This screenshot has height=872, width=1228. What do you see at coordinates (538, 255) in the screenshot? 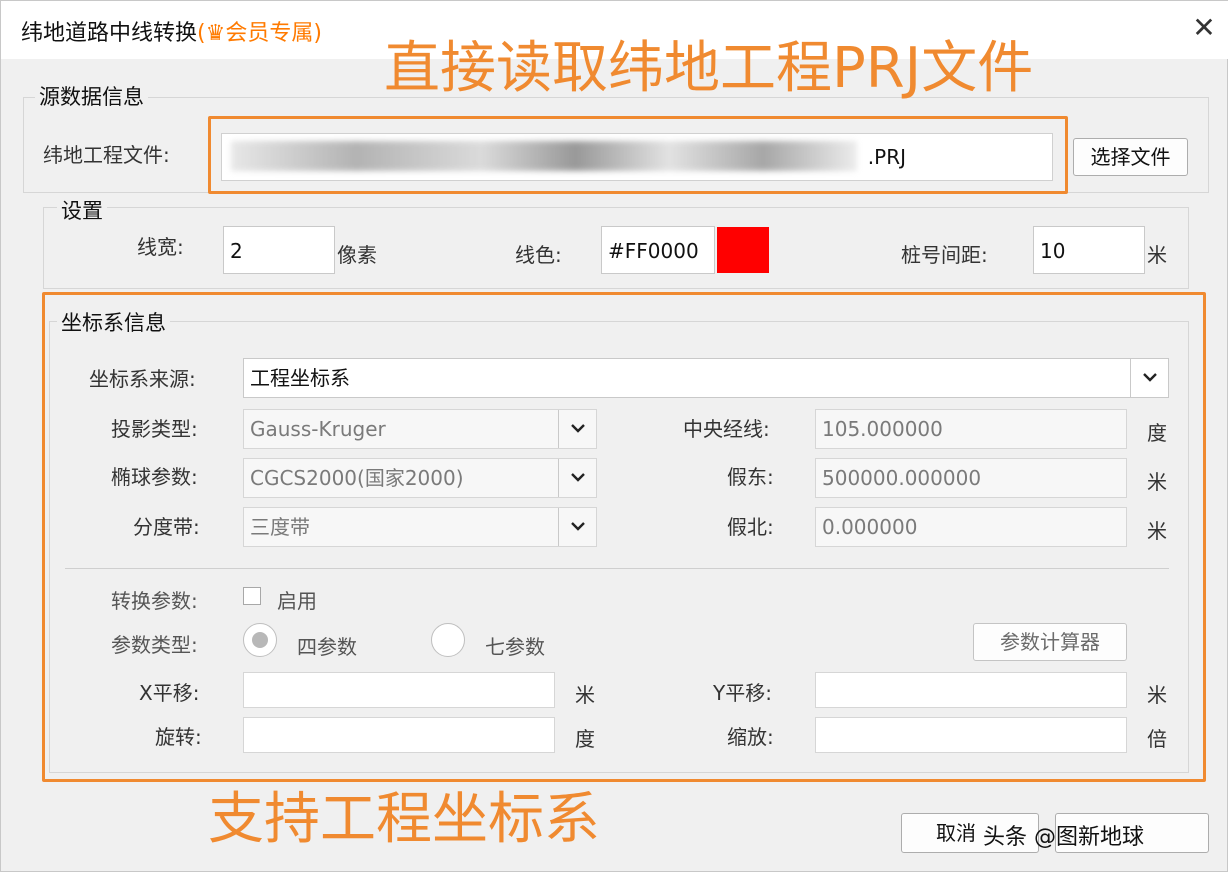
I see `line-color-label: 线色:` at bounding box center [538, 255].